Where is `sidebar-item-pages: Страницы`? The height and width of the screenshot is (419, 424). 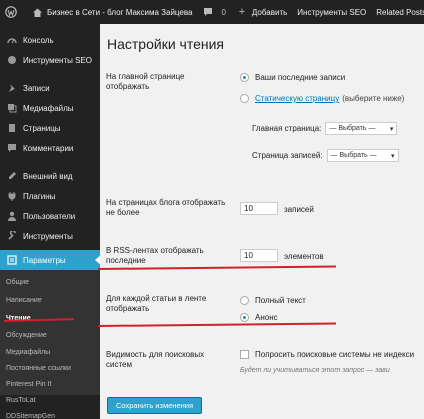
sidebar-item-pages: Страницы is located at coordinates (50, 128).